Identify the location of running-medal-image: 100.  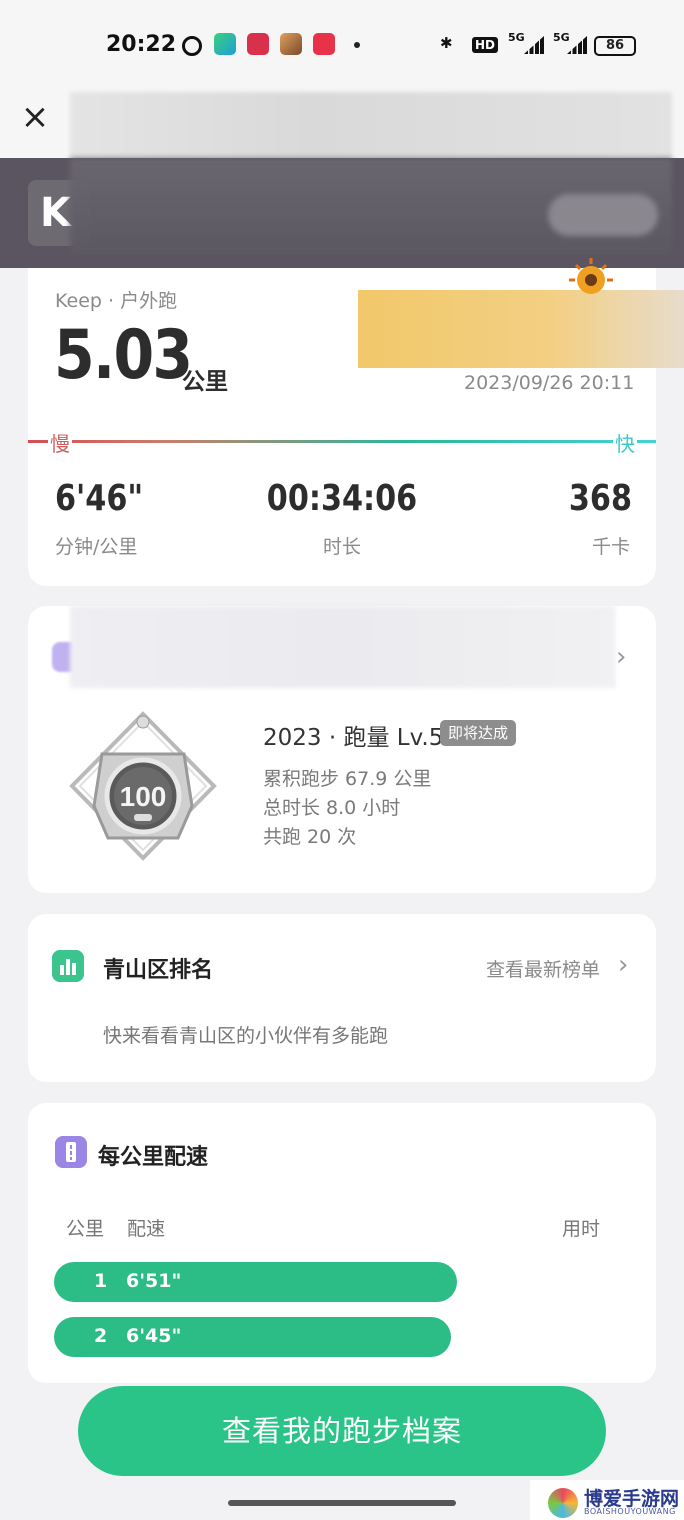
(143, 786).